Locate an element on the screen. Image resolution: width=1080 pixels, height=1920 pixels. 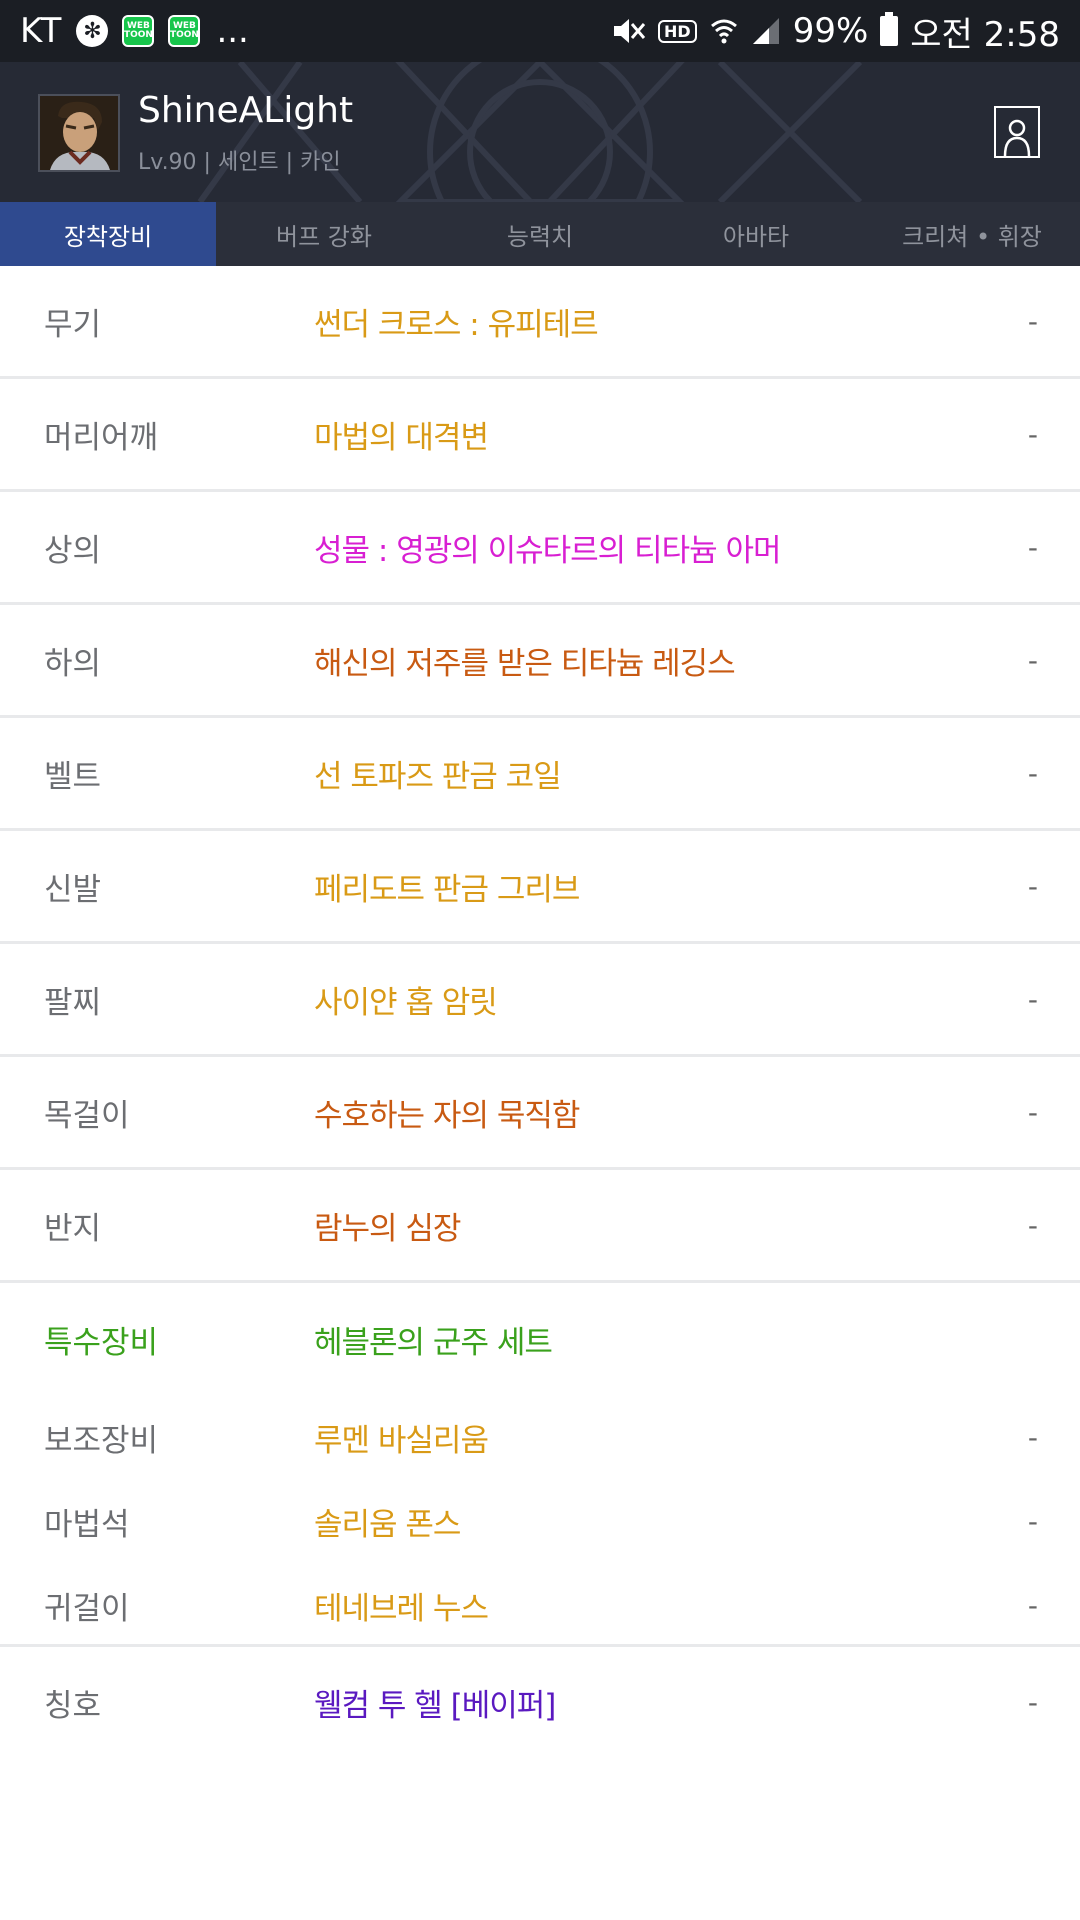
person-icon is located at coordinates (1017, 137).